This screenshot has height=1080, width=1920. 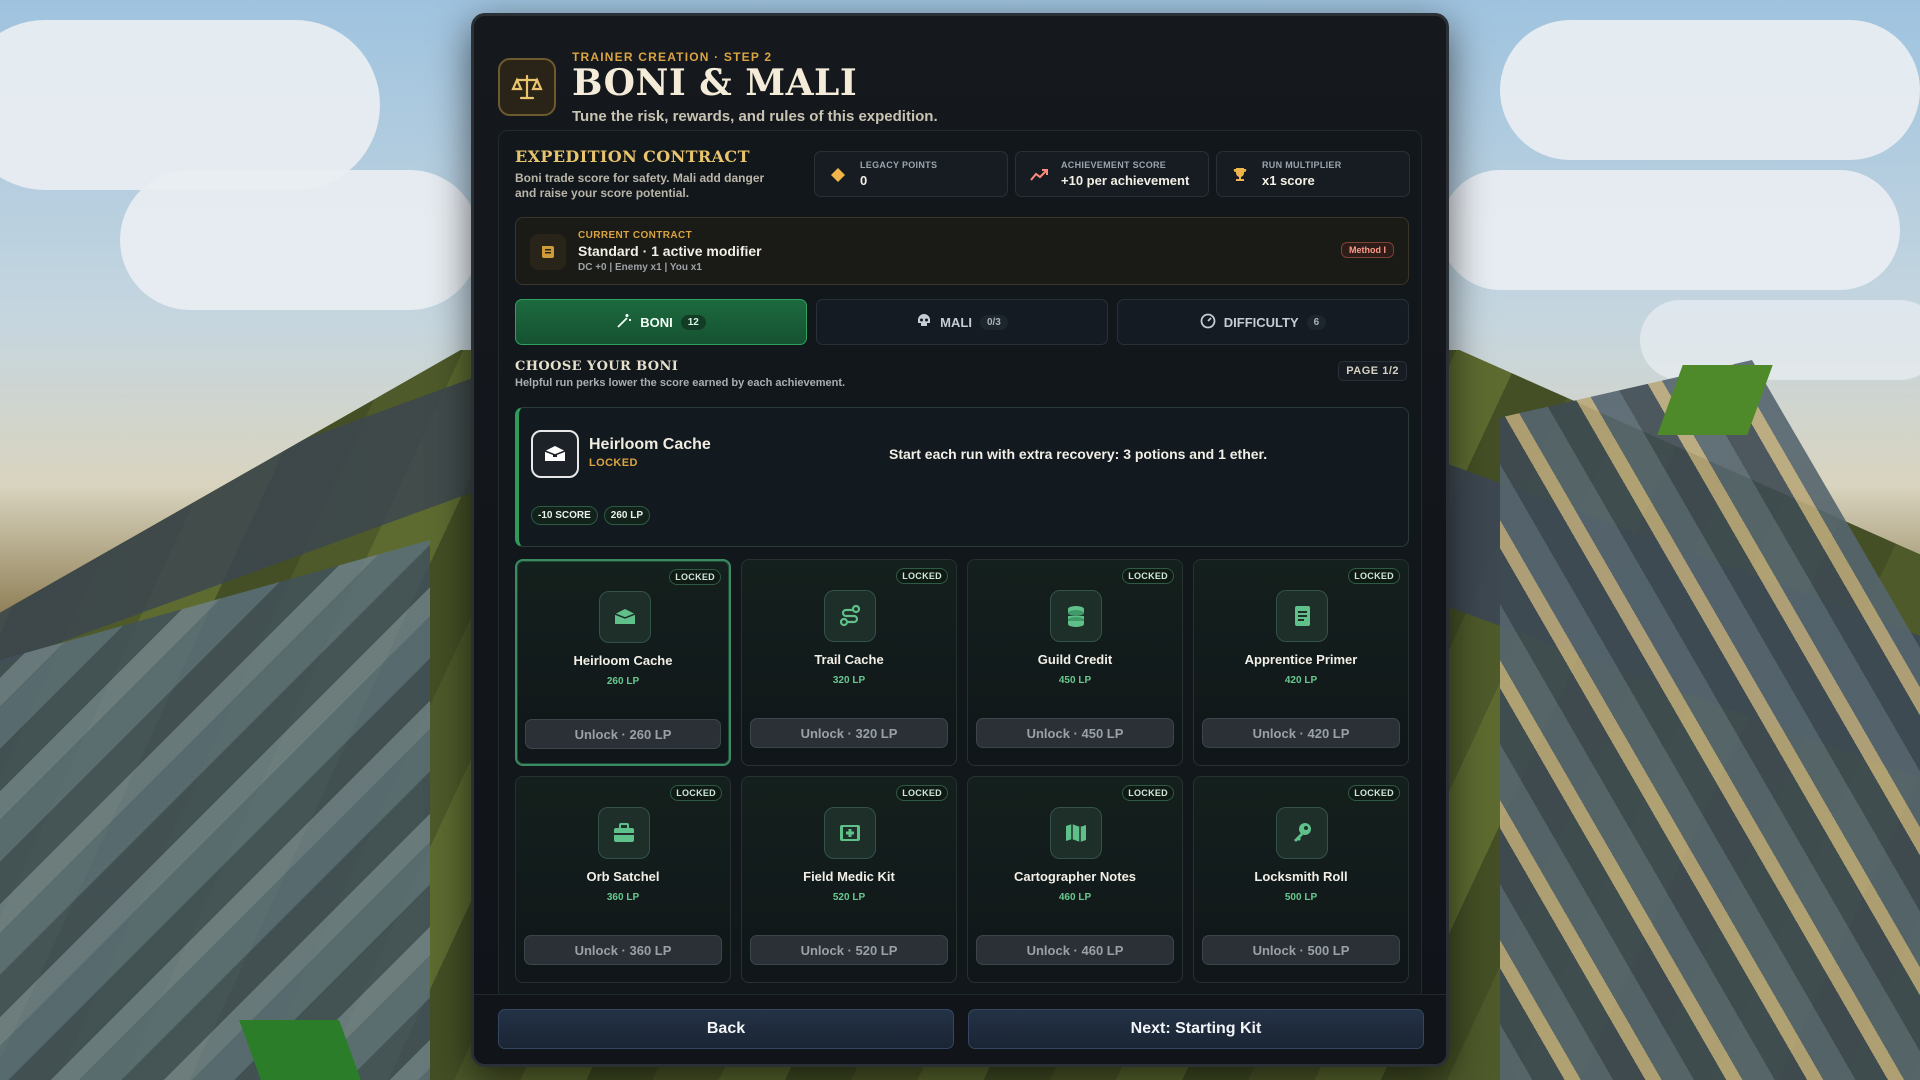 I want to click on contract-title: EXPEDITION CONTRACT, so click(x=632, y=156).